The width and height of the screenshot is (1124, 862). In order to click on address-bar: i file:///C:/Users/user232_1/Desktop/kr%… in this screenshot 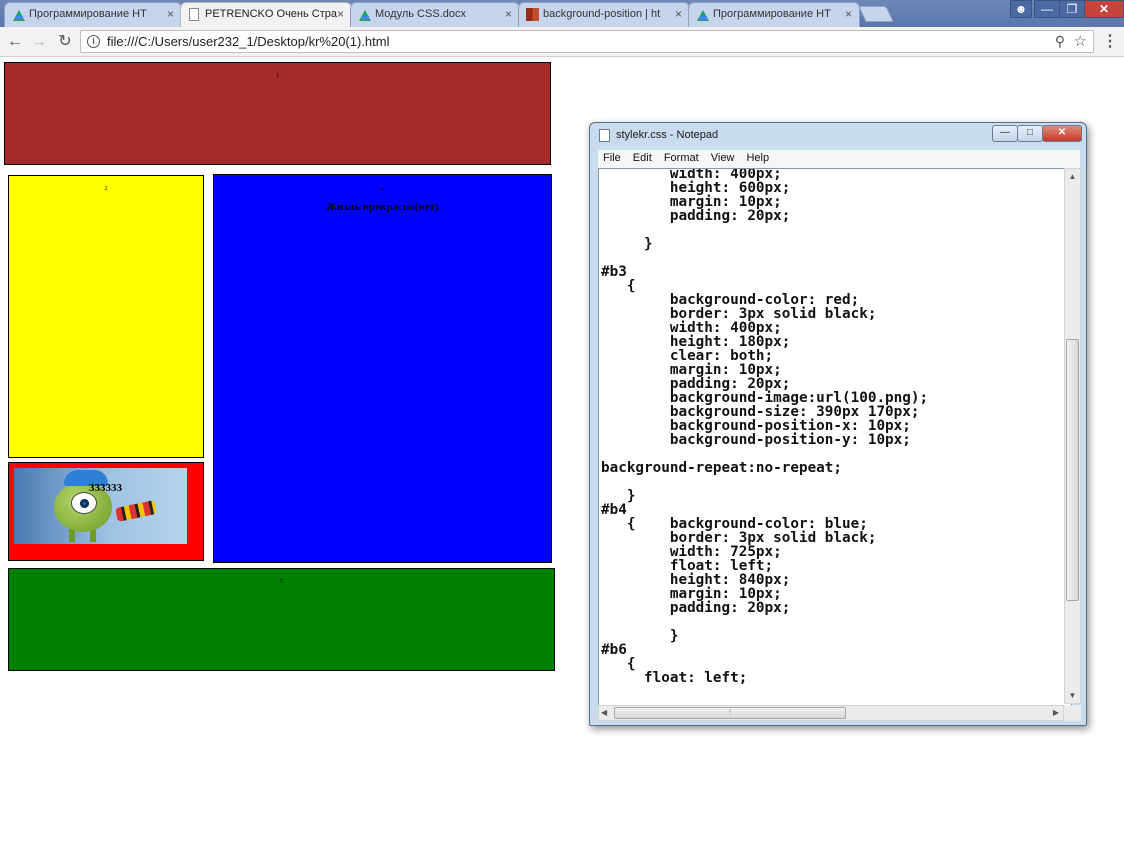, I will do `click(587, 41)`.